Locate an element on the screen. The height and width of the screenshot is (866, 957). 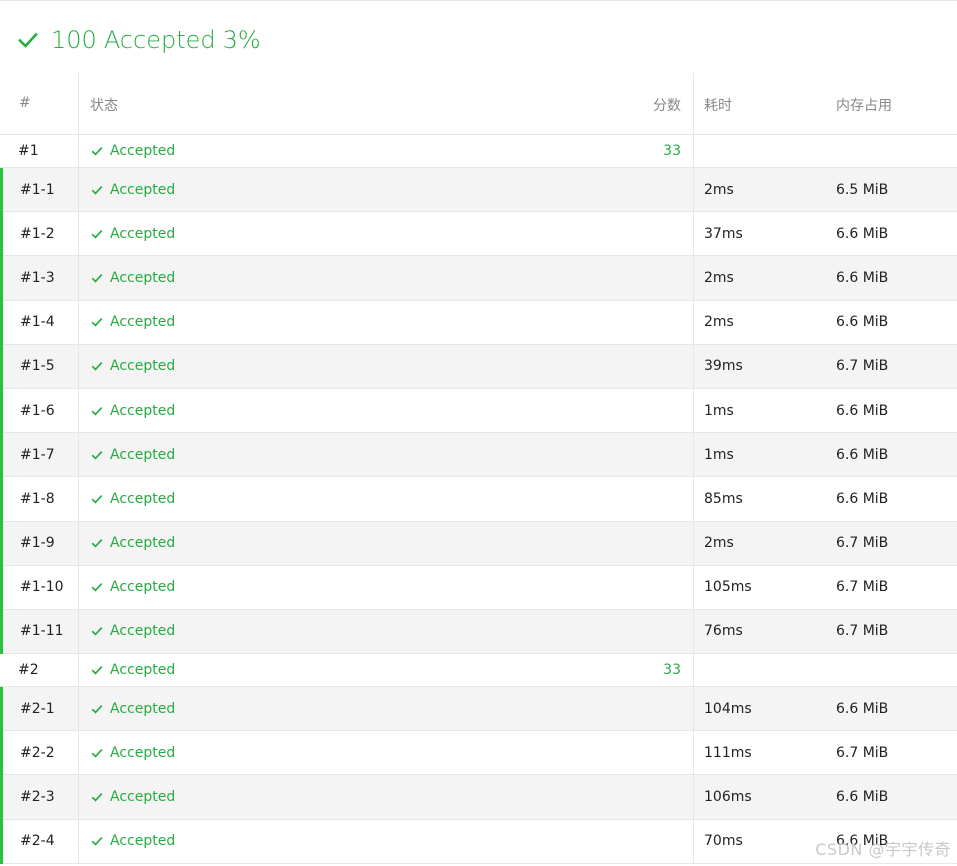
header-time: 耗时 is located at coordinates (718, 106).